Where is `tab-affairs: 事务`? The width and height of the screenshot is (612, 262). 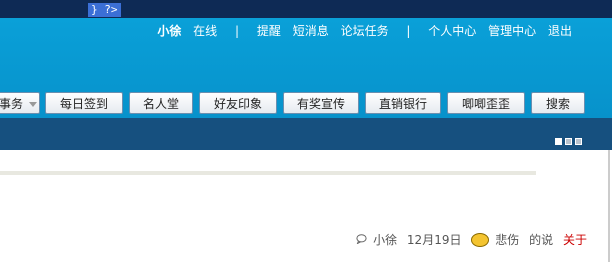
tab-affairs: 事务 is located at coordinates (20, 103).